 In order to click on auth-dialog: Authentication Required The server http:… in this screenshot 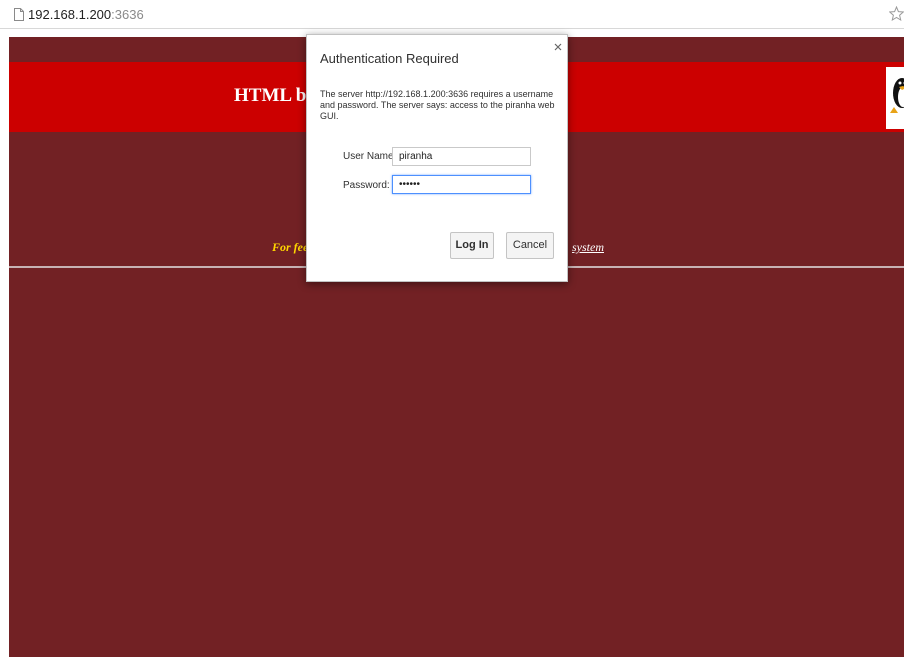, I will do `click(437, 158)`.